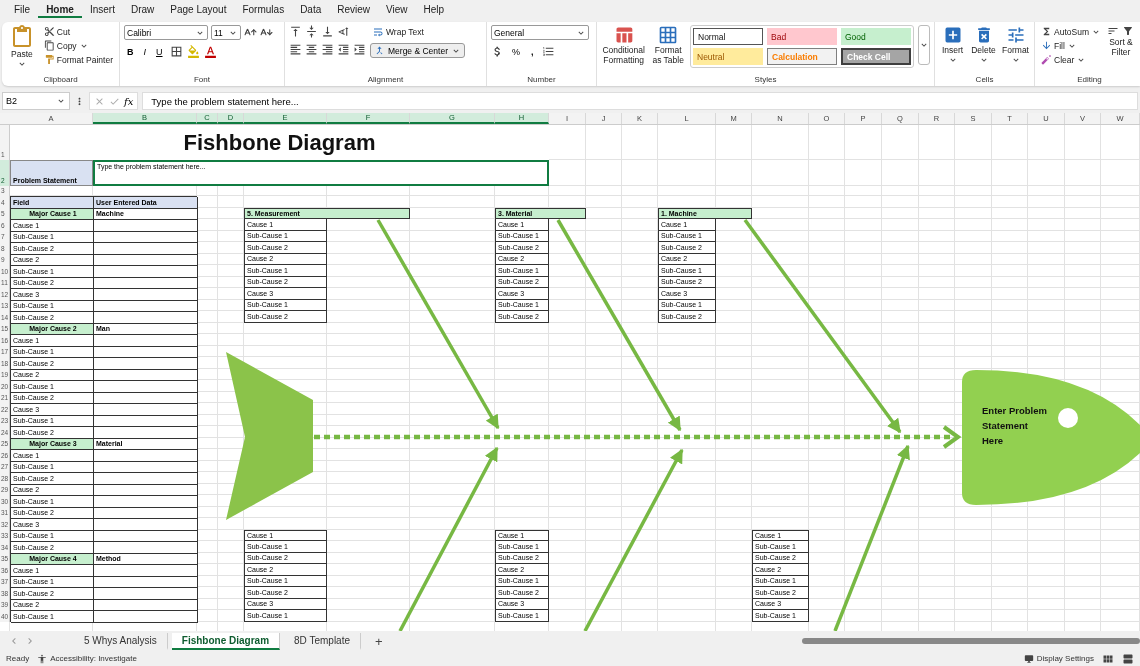 Image resolution: width=1140 pixels, height=666 pixels. Describe the element at coordinates (385, 80) in the screenshot. I see `group-label: Alignment` at that location.